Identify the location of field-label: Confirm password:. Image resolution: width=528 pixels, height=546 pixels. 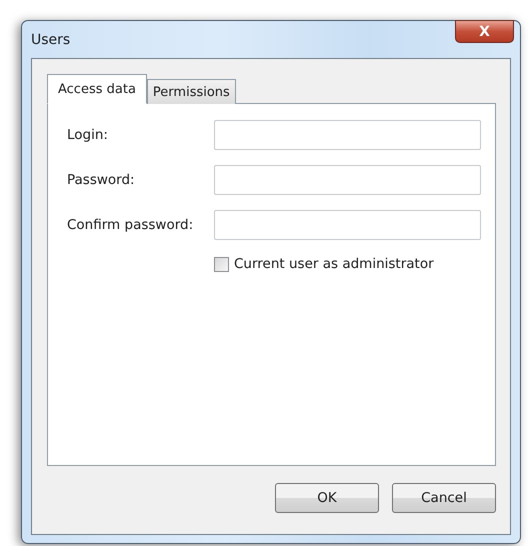
(130, 225).